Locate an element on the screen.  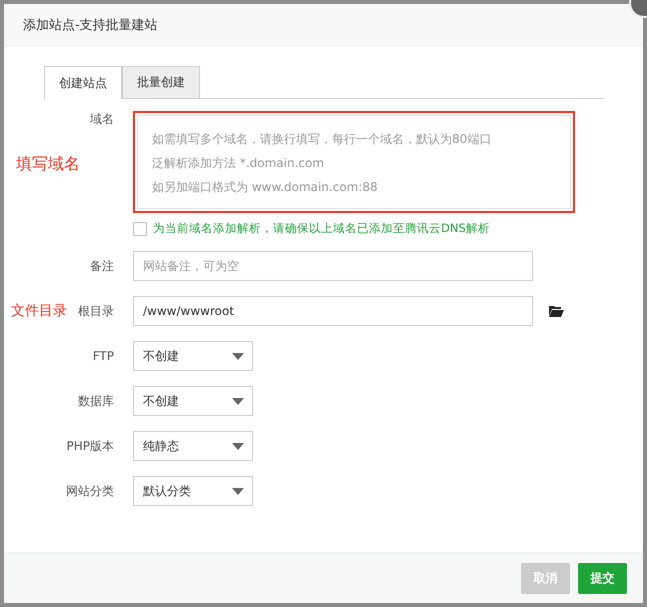
placeholder-text: 如需填写多个域名，请换行填写，每行一个域名，默认为80端口 is located at coordinates (322, 139).